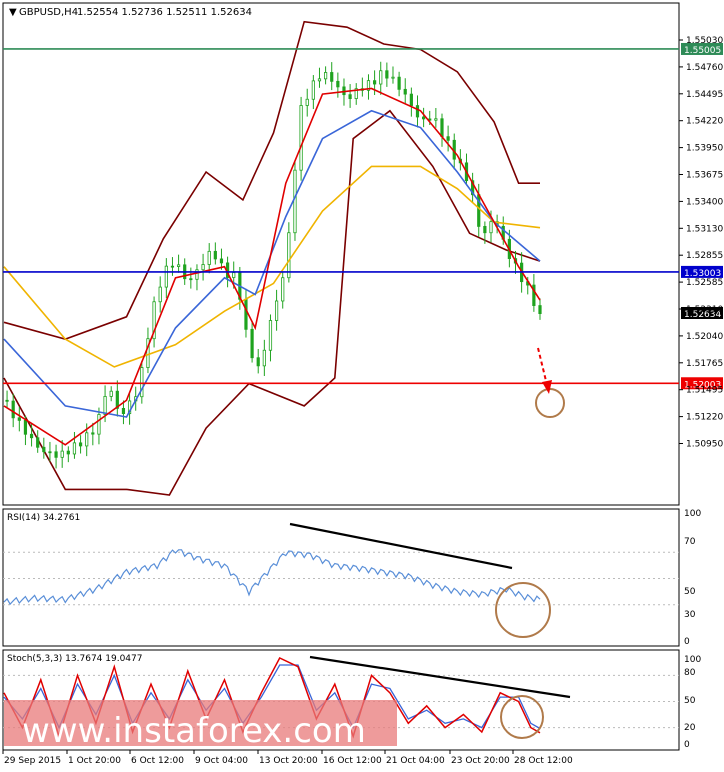 This screenshot has height=772, width=724. Describe the element at coordinates (704, 445) in the screenshot. I see `price-tick-label: 1.50950` at that location.